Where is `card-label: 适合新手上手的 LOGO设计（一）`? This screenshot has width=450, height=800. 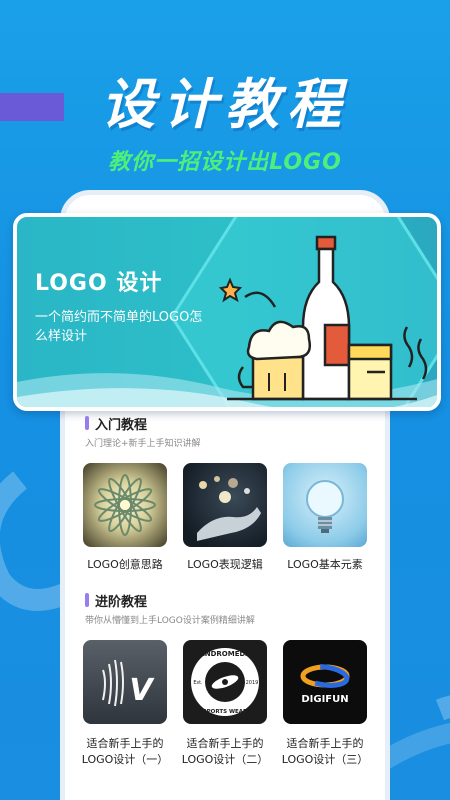 card-label: 适合新手上手的 LOGO设计（一） is located at coordinates (125, 752).